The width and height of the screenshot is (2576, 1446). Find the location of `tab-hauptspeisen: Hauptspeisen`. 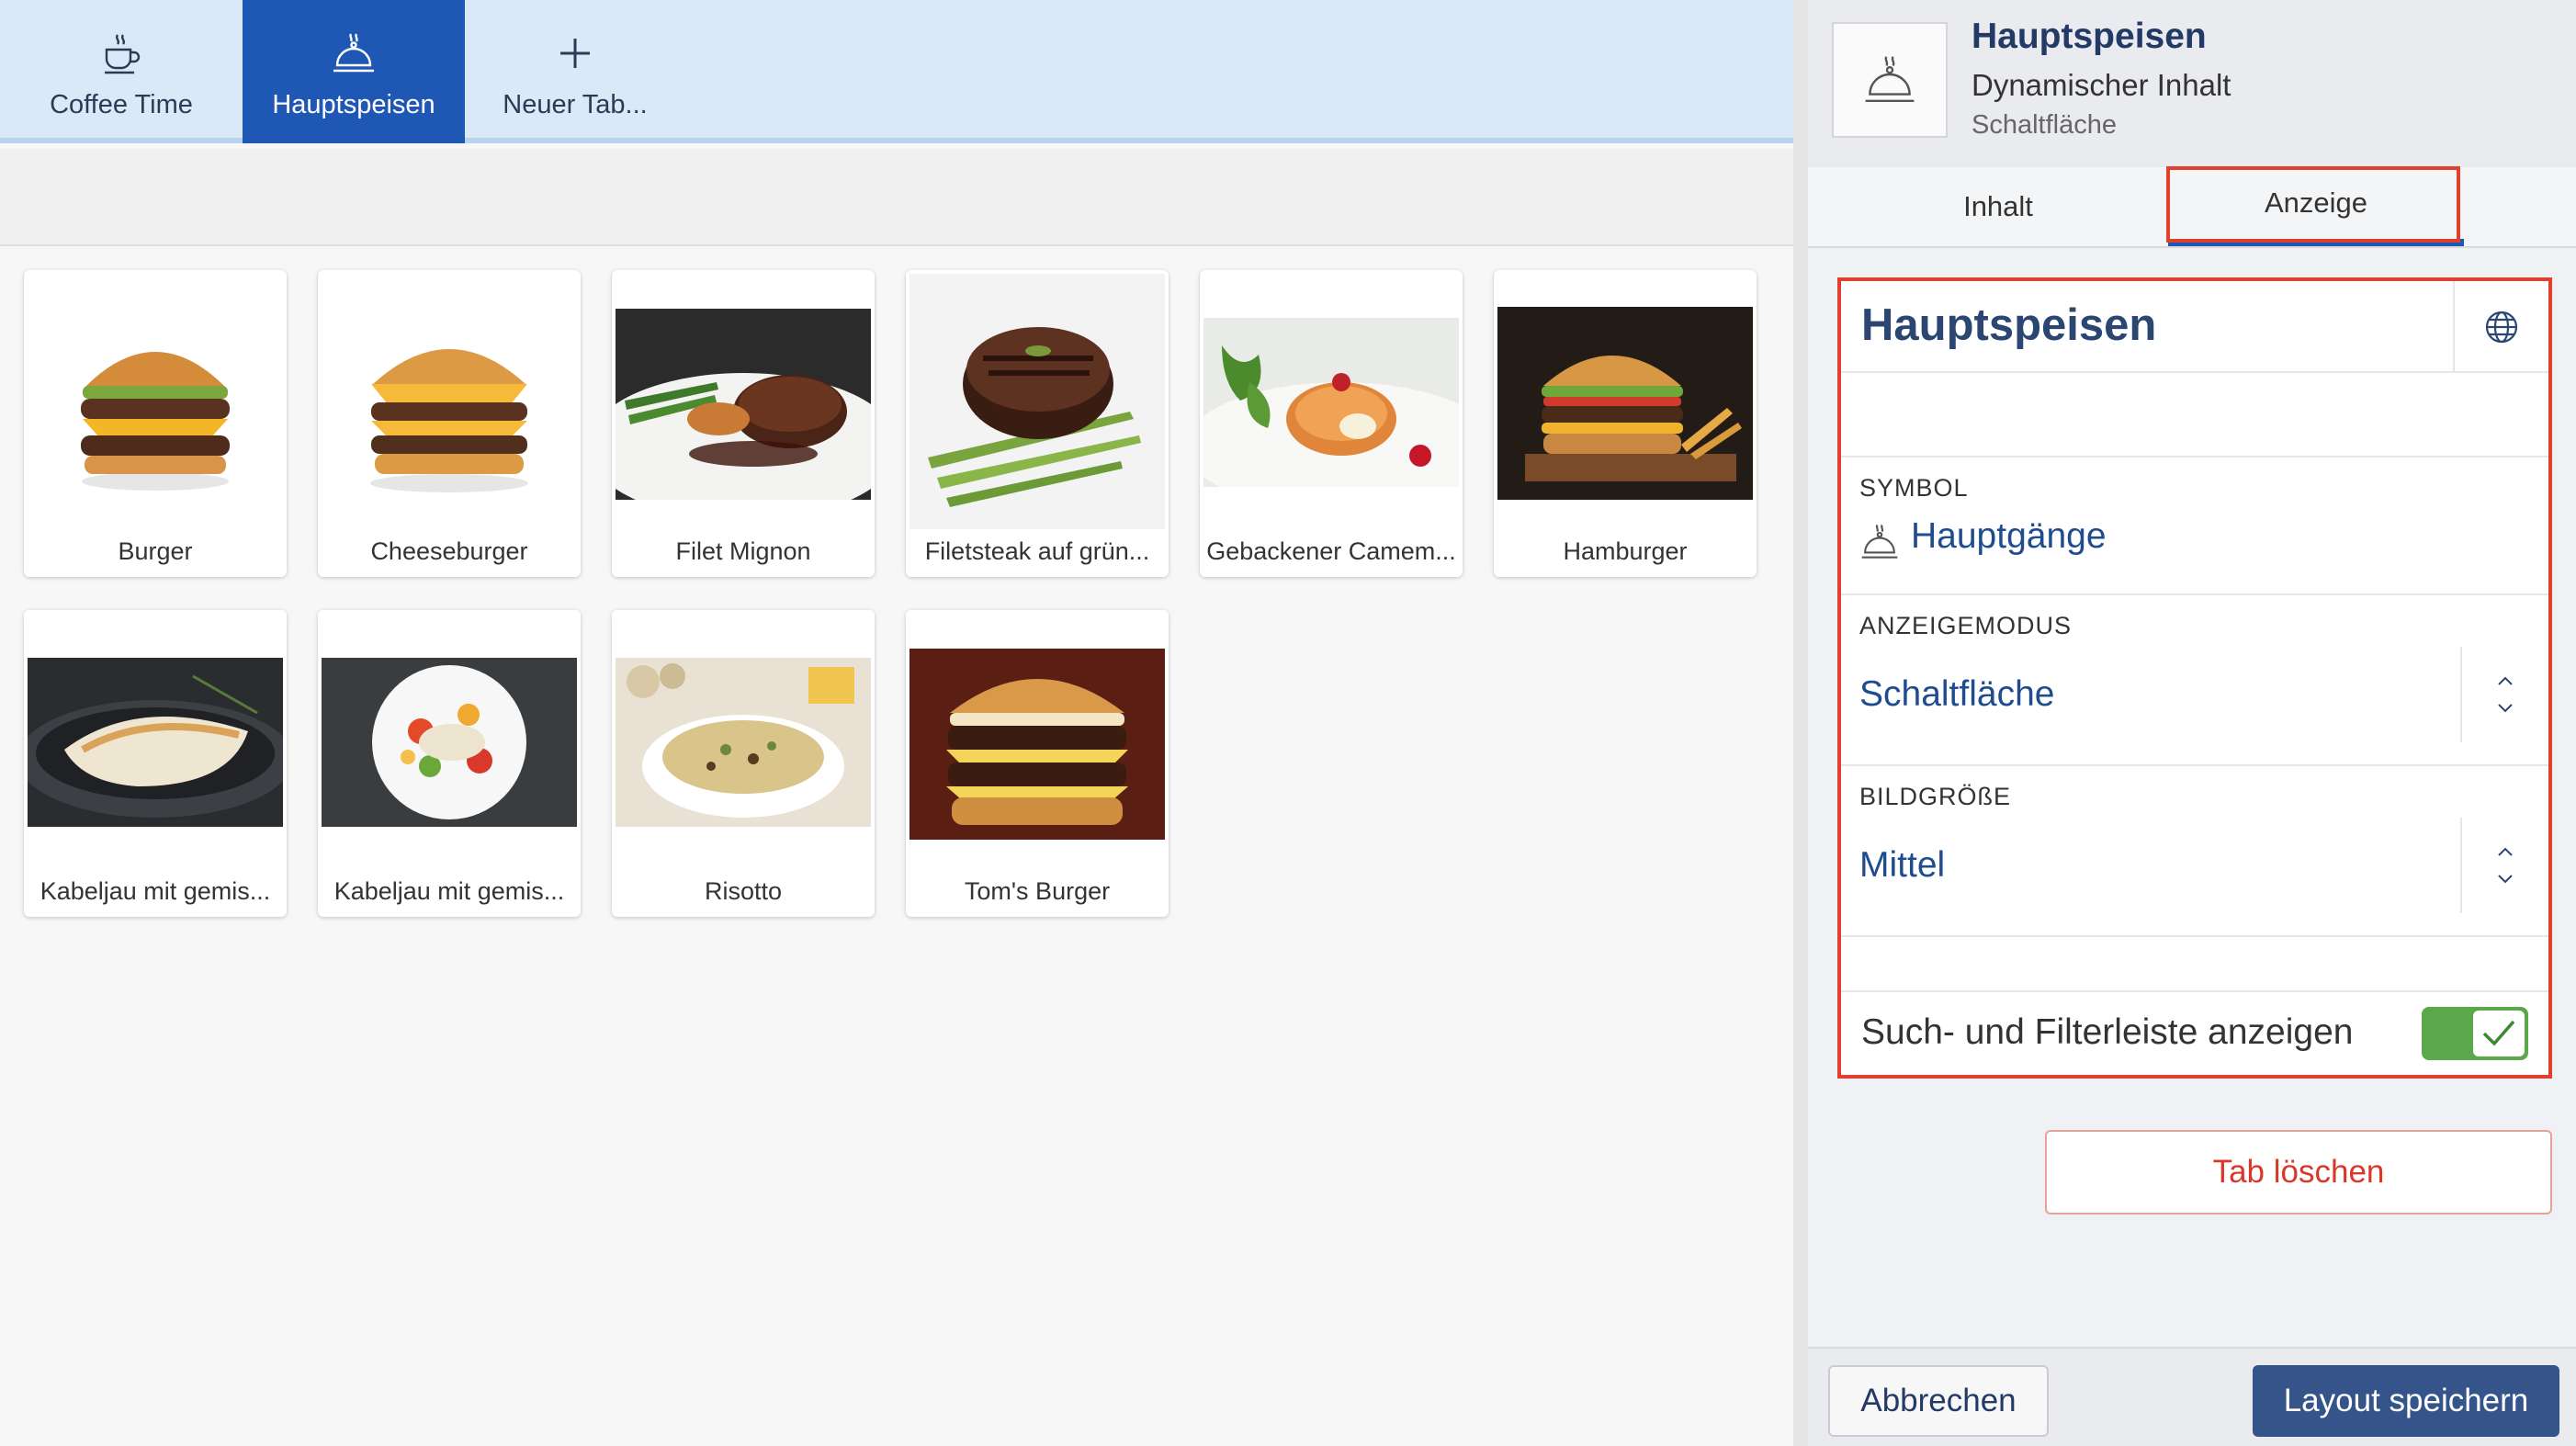

tab-hauptspeisen: Hauptspeisen is located at coordinates (354, 71).